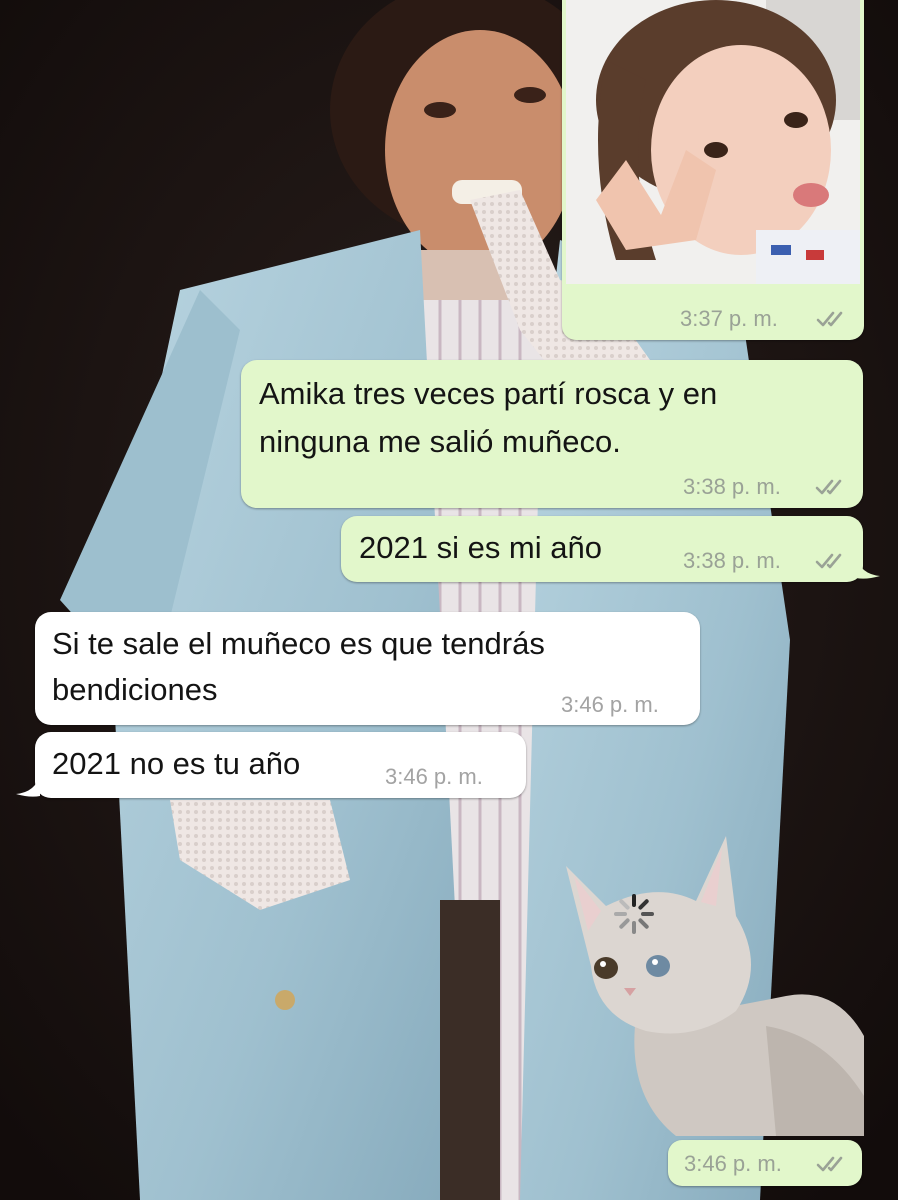  I want to click on message-text-line: bendiciones, so click(135, 689).